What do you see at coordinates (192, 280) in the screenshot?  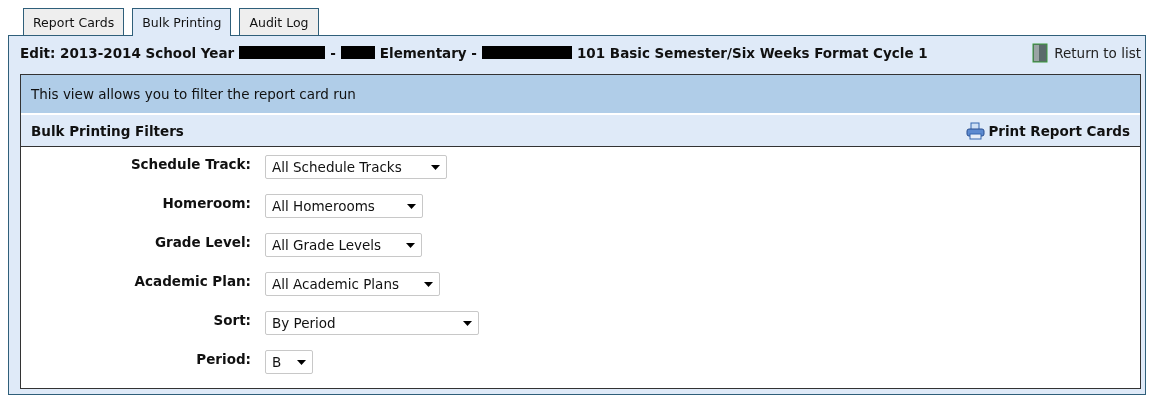 I see `field-label: Academic Plan:` at bounding box center [192, 280].